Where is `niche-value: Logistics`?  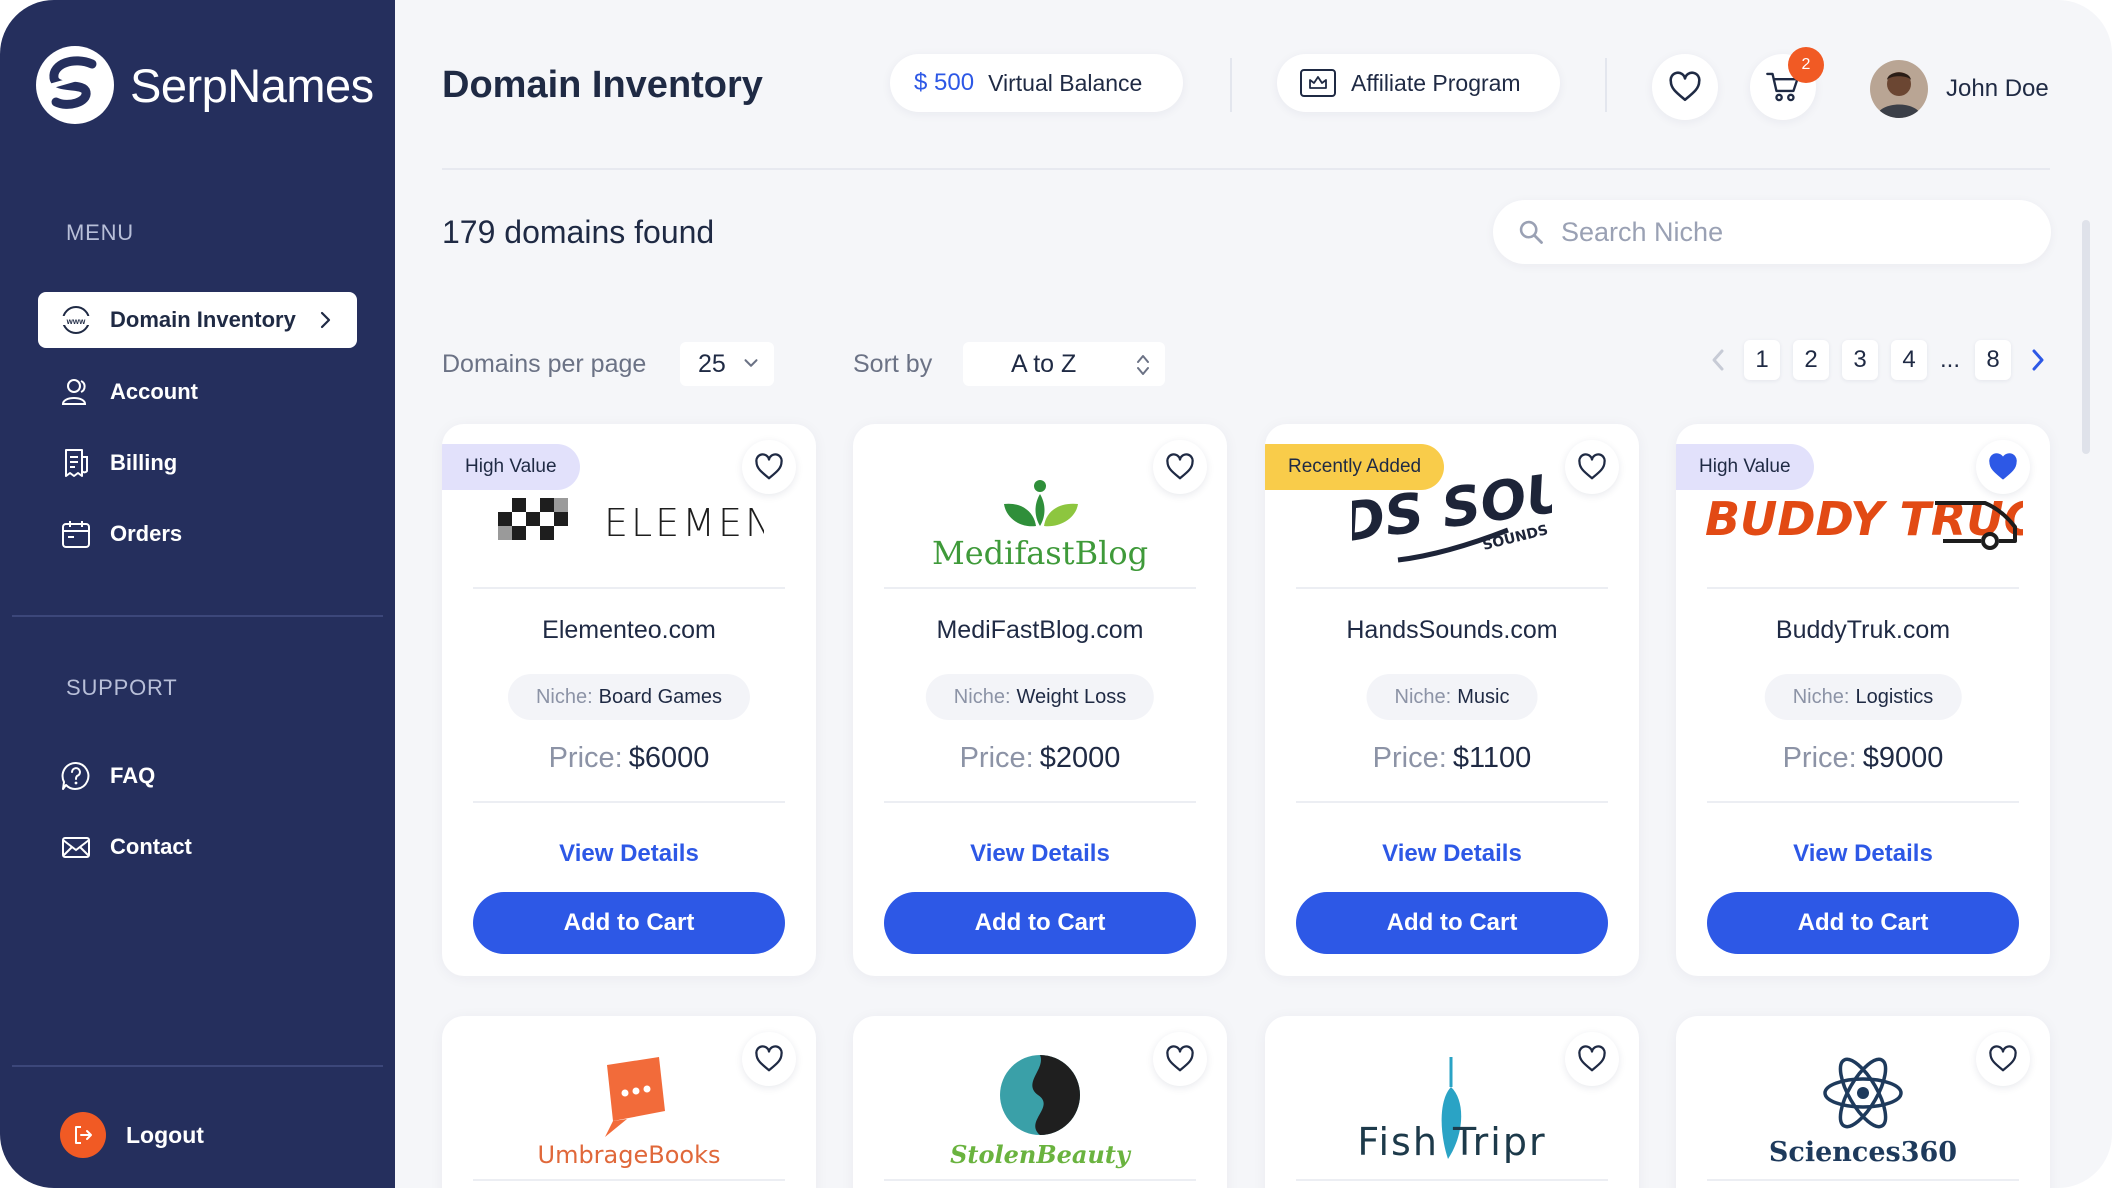
niche-value: Logistics is located at coordinates (1894, 696).